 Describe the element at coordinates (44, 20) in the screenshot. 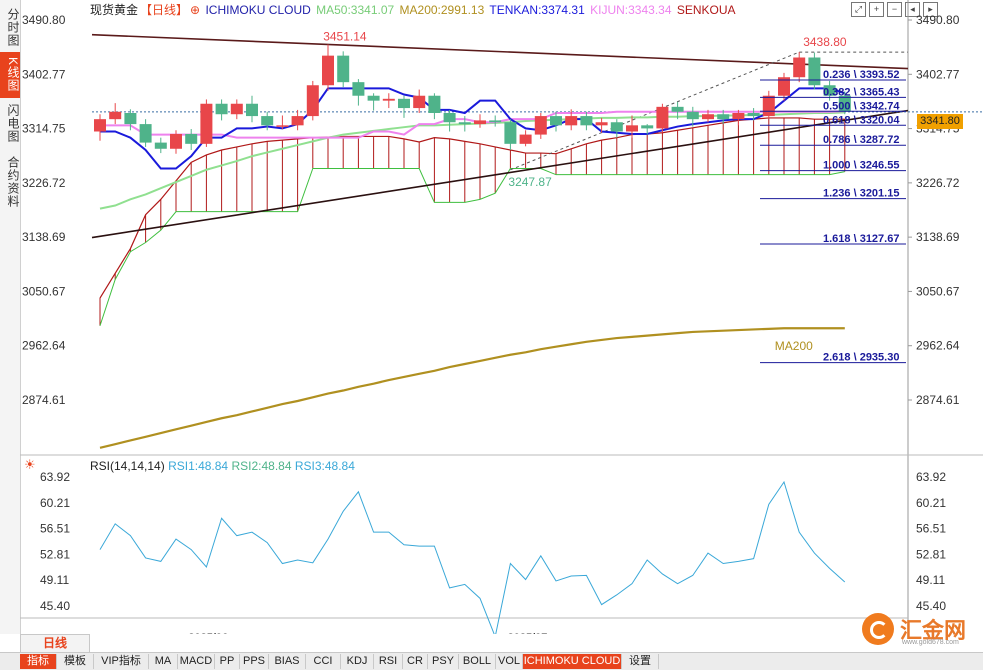

I see `price-axis-label-left: 3490.80` at that location.